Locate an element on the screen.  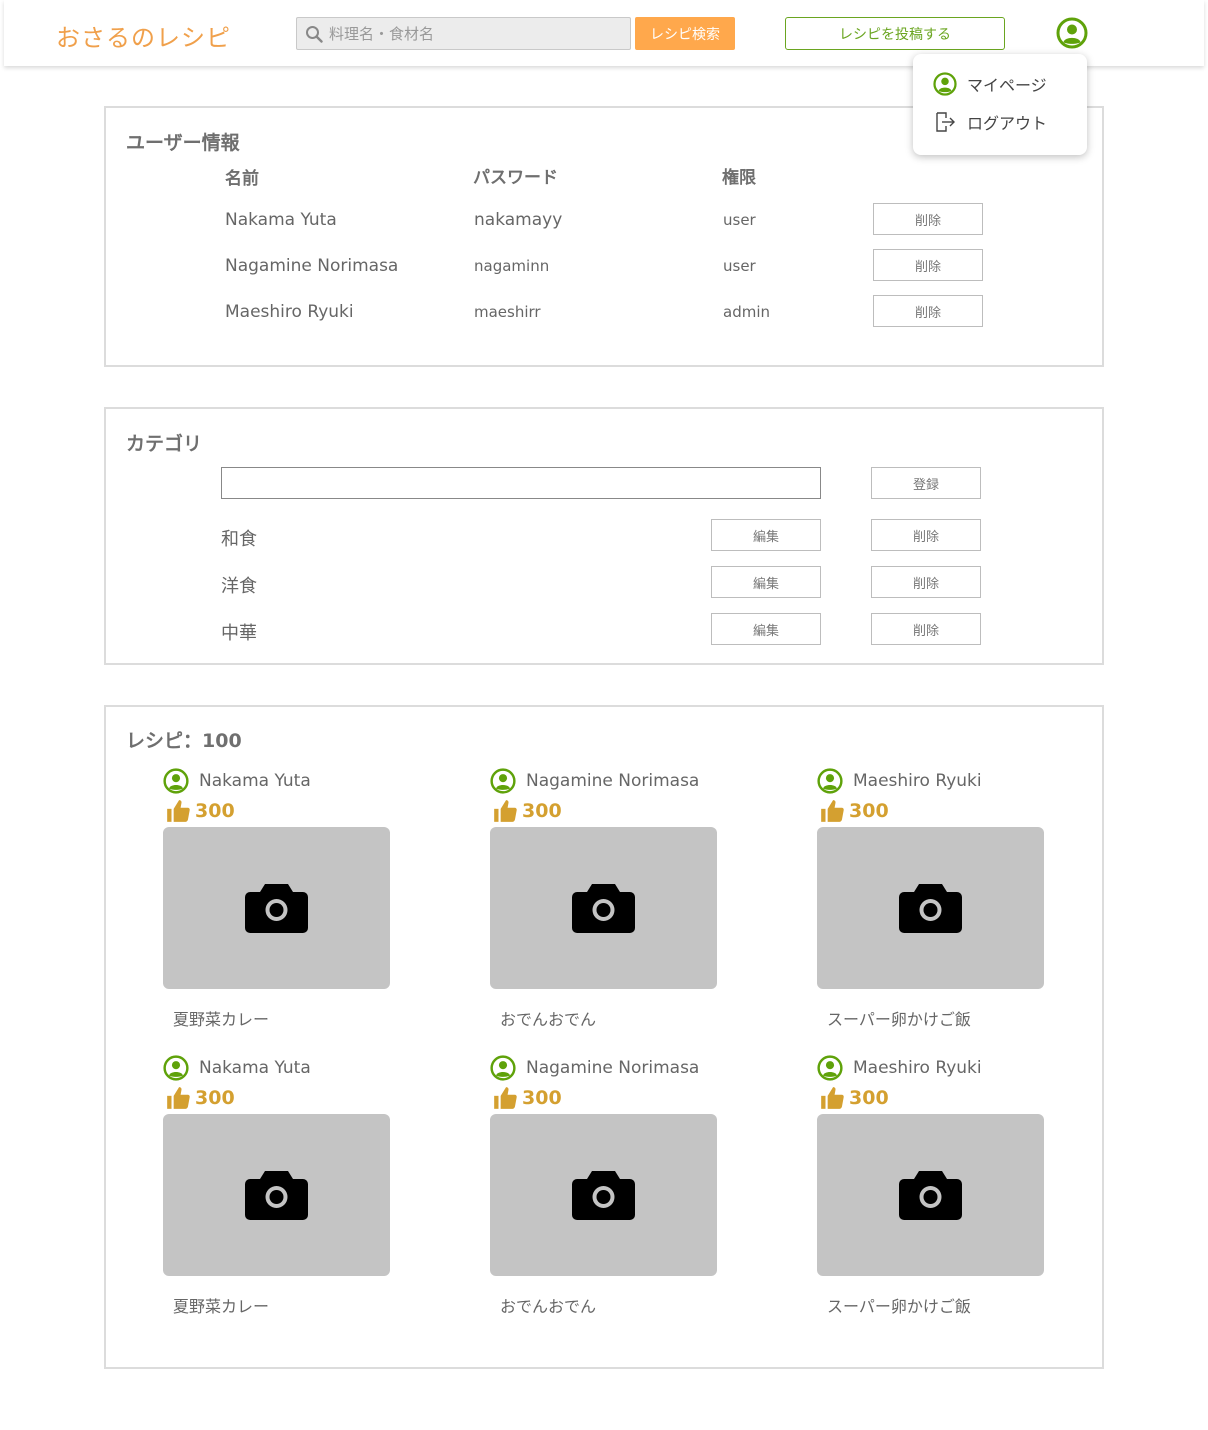
user-password: maeshirr is located at coordinates (507, 312).